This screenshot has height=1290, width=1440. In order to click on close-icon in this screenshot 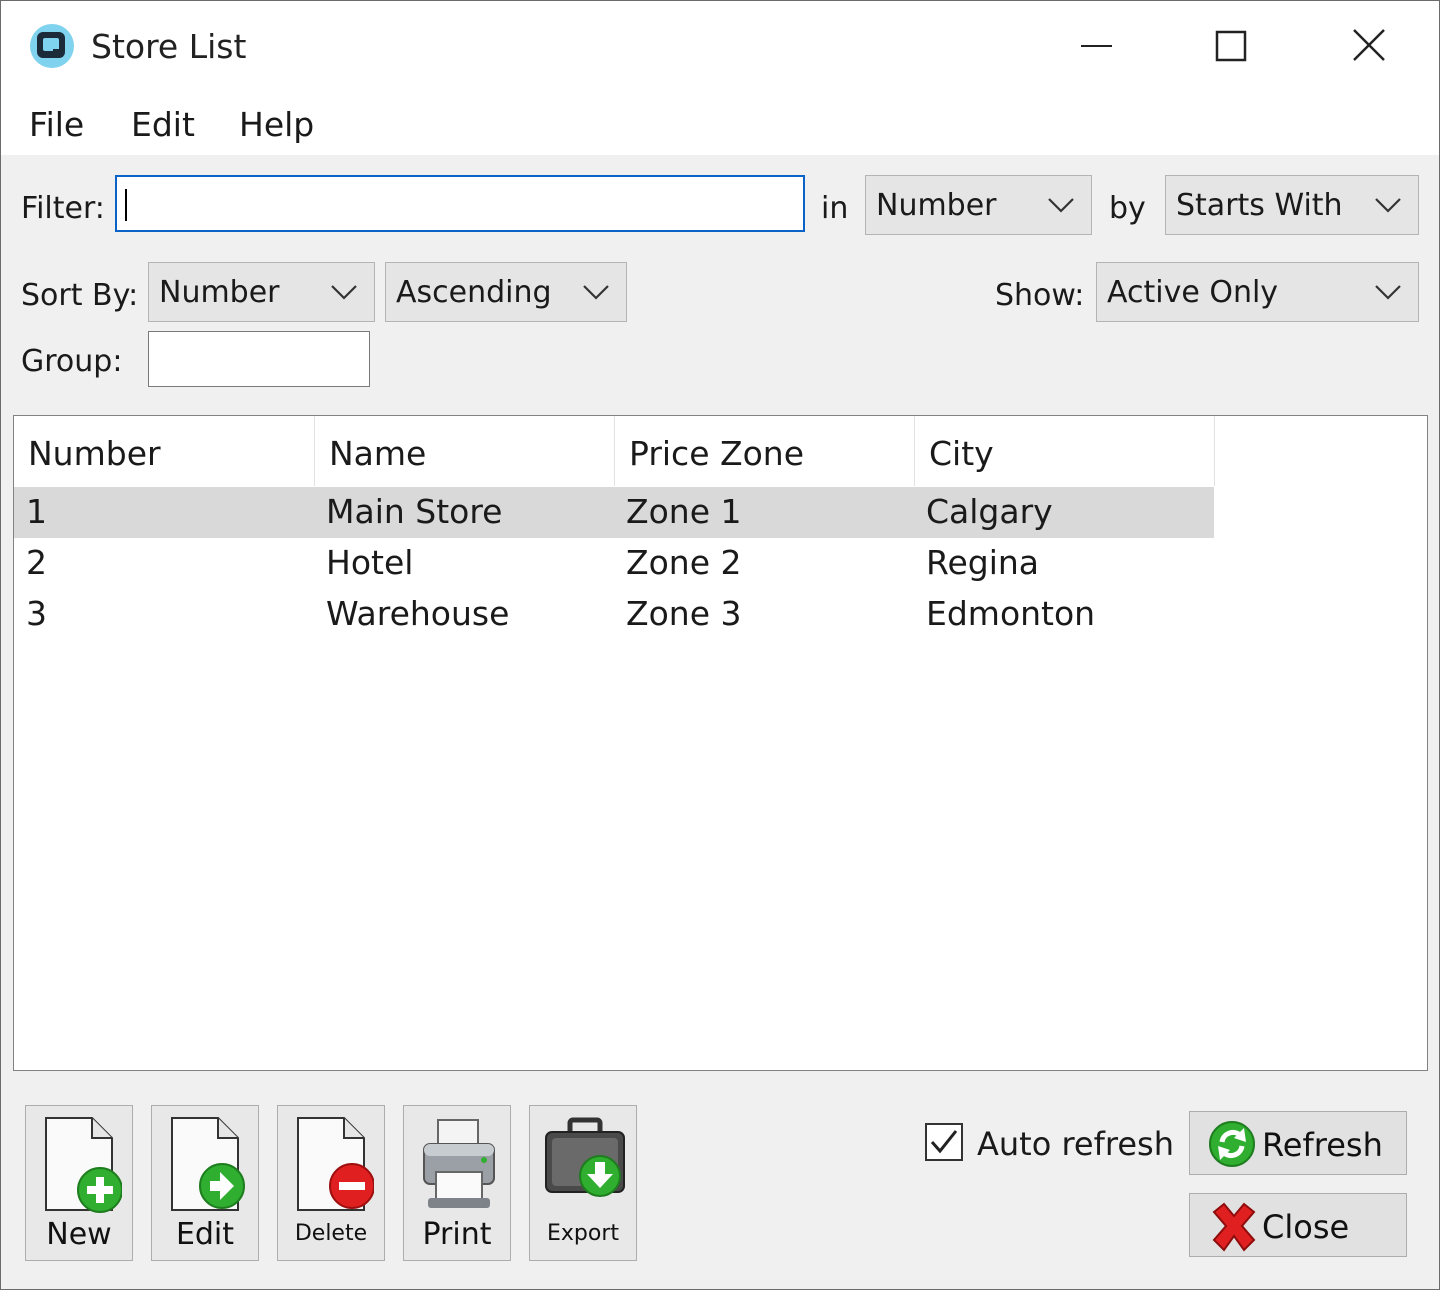, I will do `click(1369, 45)`.